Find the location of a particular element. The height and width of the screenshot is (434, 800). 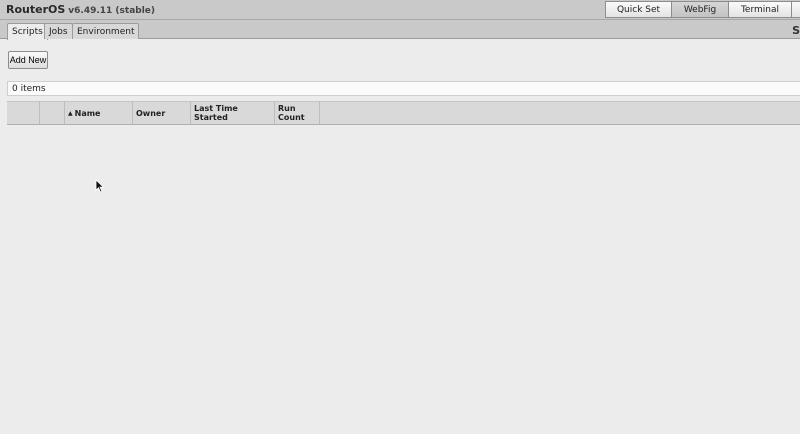

column-run-count-line1: Run is located at coordinates (287, 108).